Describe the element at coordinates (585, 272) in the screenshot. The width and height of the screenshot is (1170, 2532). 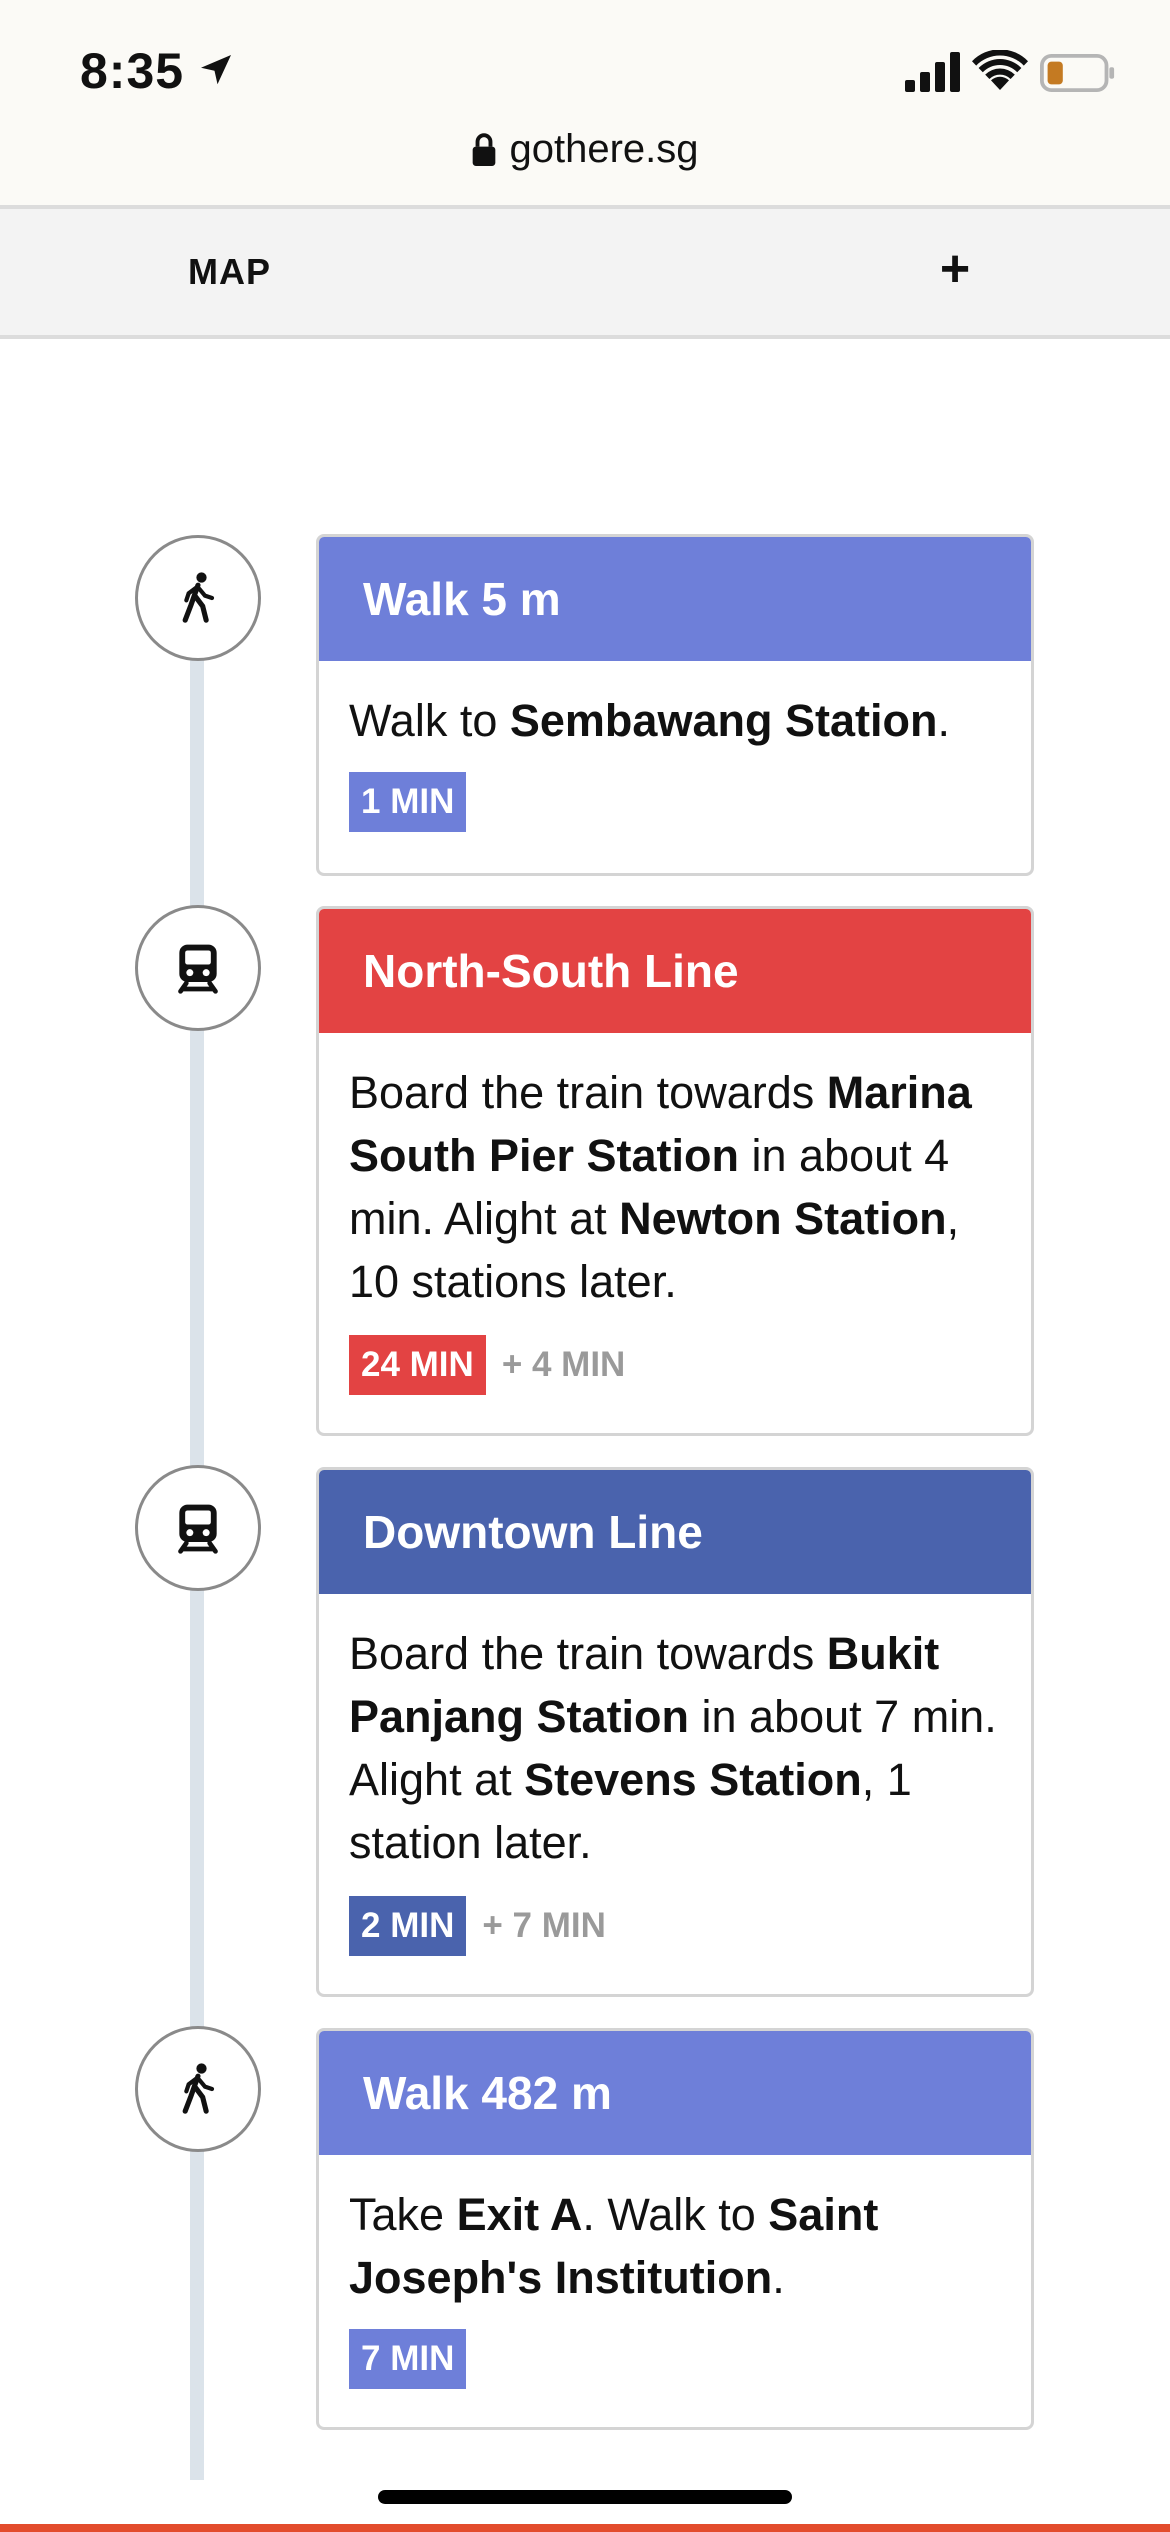
I see `map-bar: MAP +` at that location.